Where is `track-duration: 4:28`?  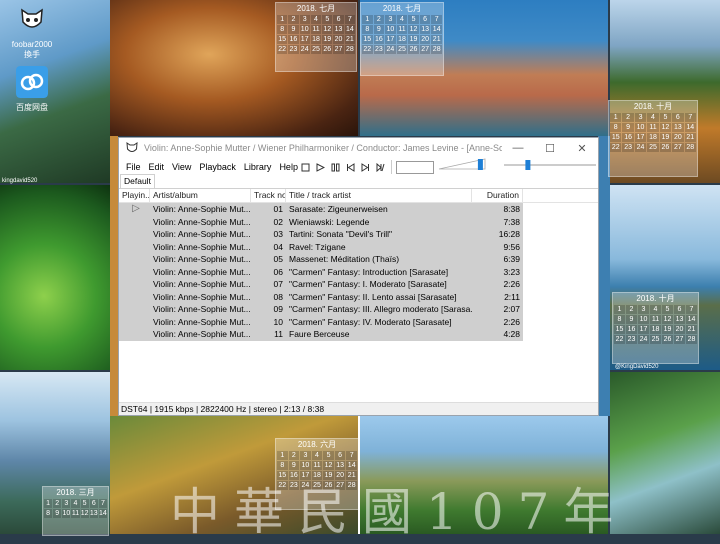
track-duration: 4:28 is located at coordinates (511, 334).